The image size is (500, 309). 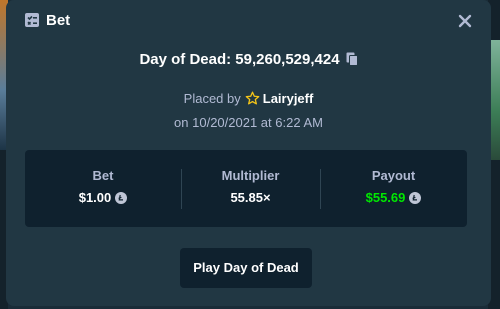 What do you see at coordinates (393, 175) in the screenshot?
I see `stat-payout-label: Payout` at bounding box center [393, 175].